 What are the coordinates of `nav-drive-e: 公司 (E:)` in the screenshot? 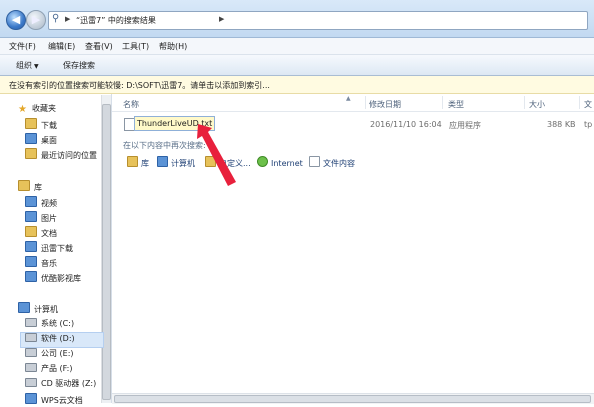 It's located at (49, 355).